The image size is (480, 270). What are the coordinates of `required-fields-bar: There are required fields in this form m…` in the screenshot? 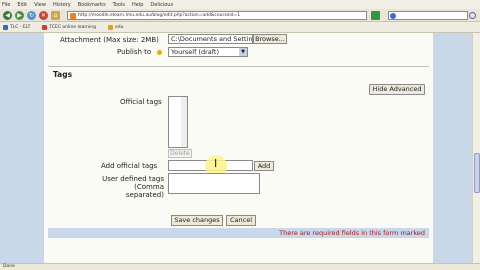 It's located at (238, 233).